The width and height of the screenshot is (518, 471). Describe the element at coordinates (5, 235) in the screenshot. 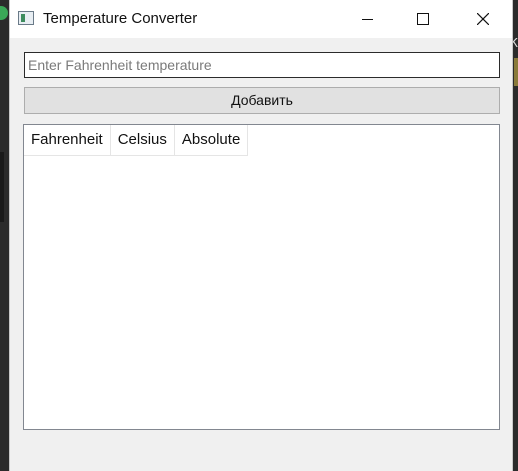

I see `desktop-background-left` at that location.